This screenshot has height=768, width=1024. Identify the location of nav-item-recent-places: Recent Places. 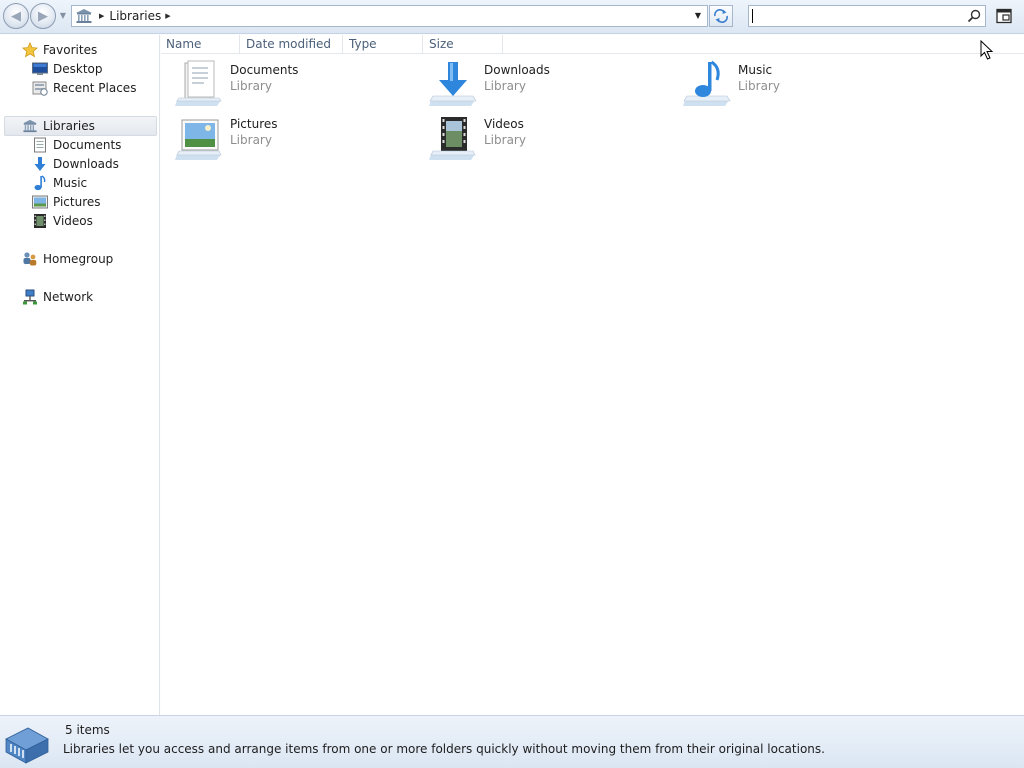
(84, 87).